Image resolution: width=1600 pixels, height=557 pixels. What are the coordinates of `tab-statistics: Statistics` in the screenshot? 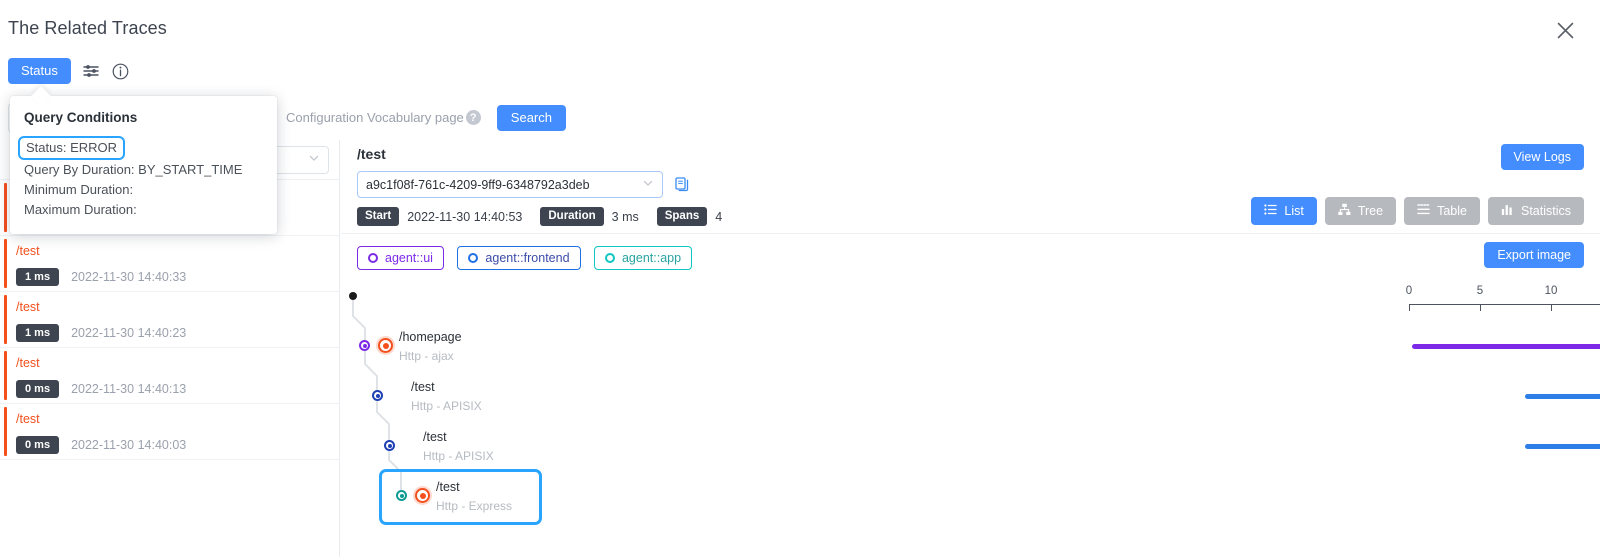 It's located at (1535, 211).